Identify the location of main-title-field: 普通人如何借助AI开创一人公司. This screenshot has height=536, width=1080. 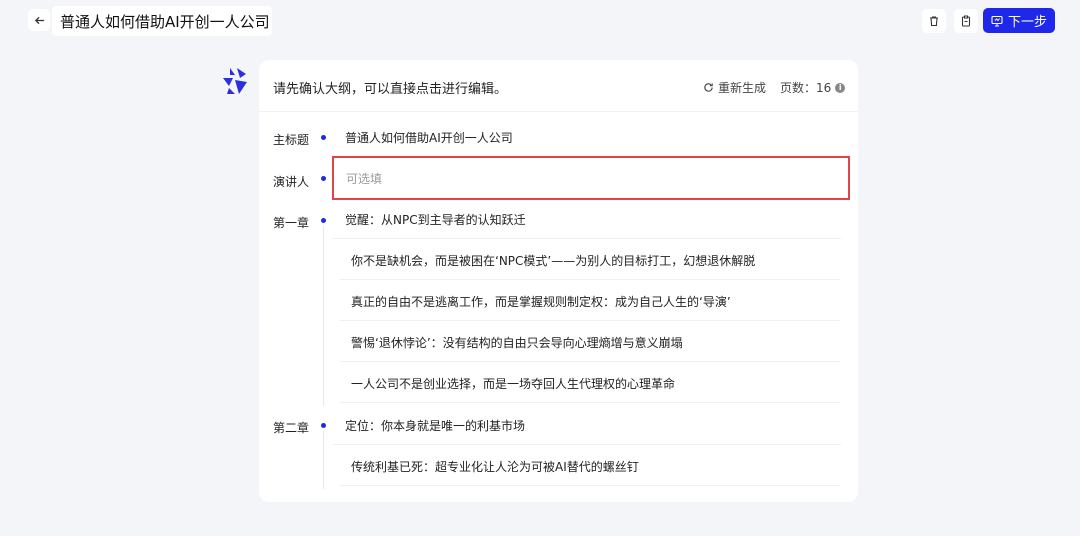
(587, 138).